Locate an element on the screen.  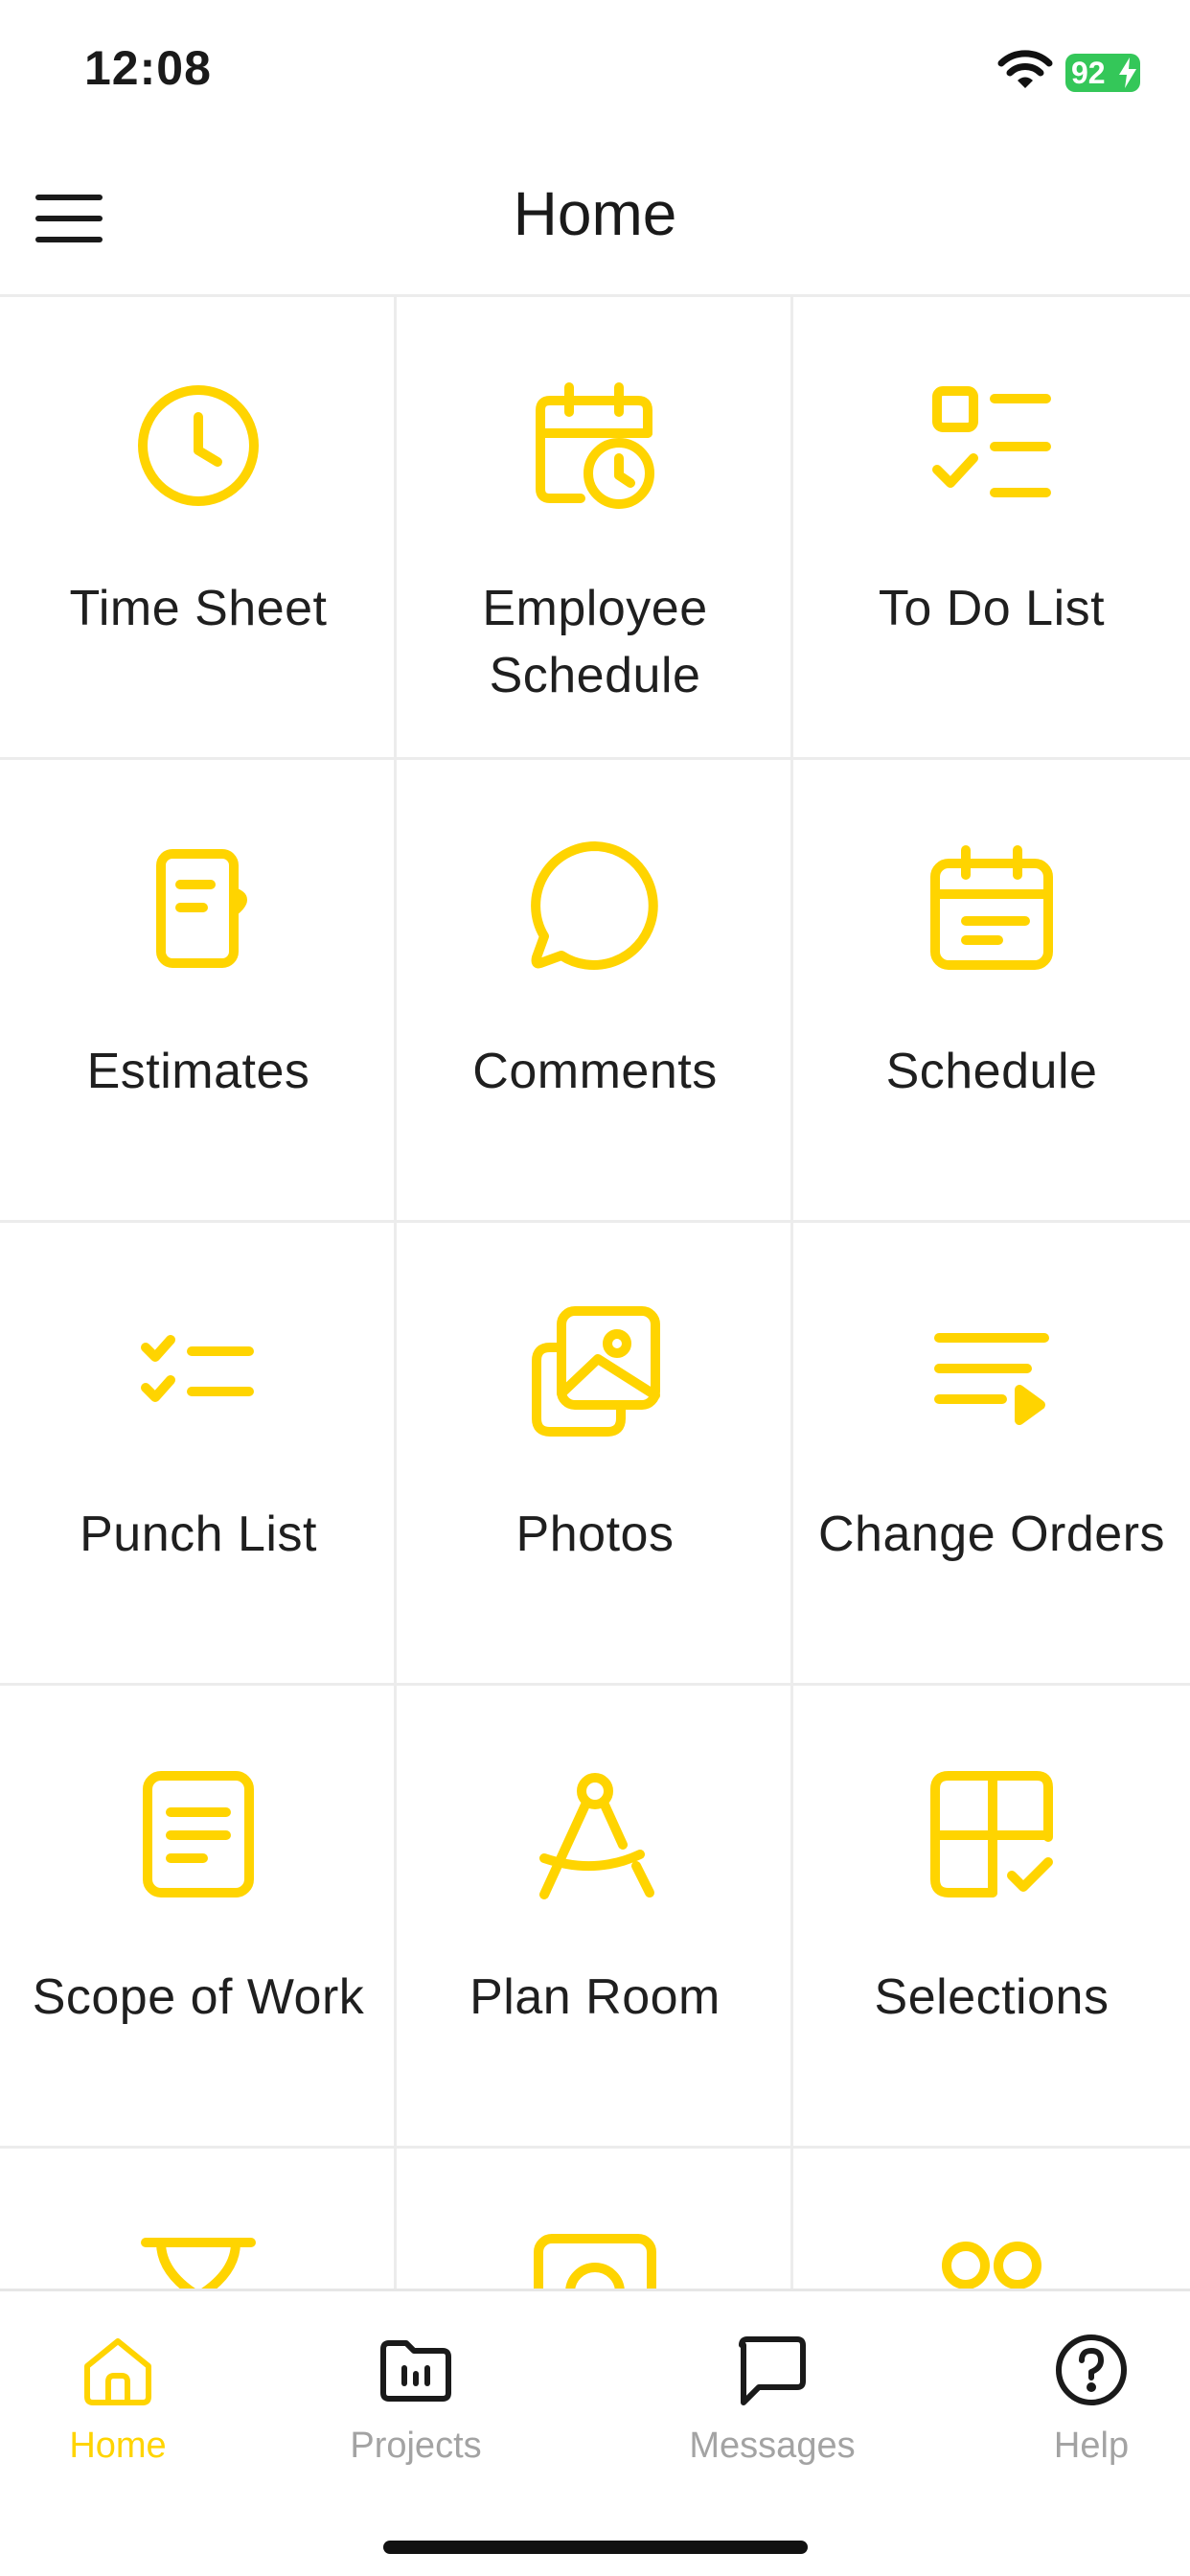
home-indicator is located at coordinates (595, 2547).